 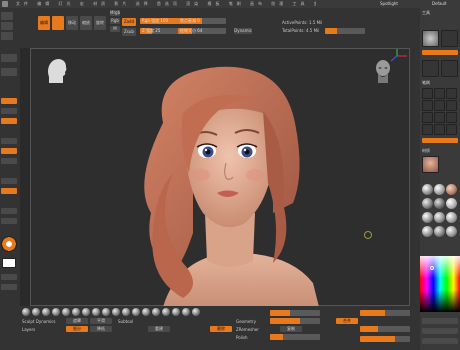 I want to click on bottom-button-duplicate: 复制, so click(x=291, y=329).